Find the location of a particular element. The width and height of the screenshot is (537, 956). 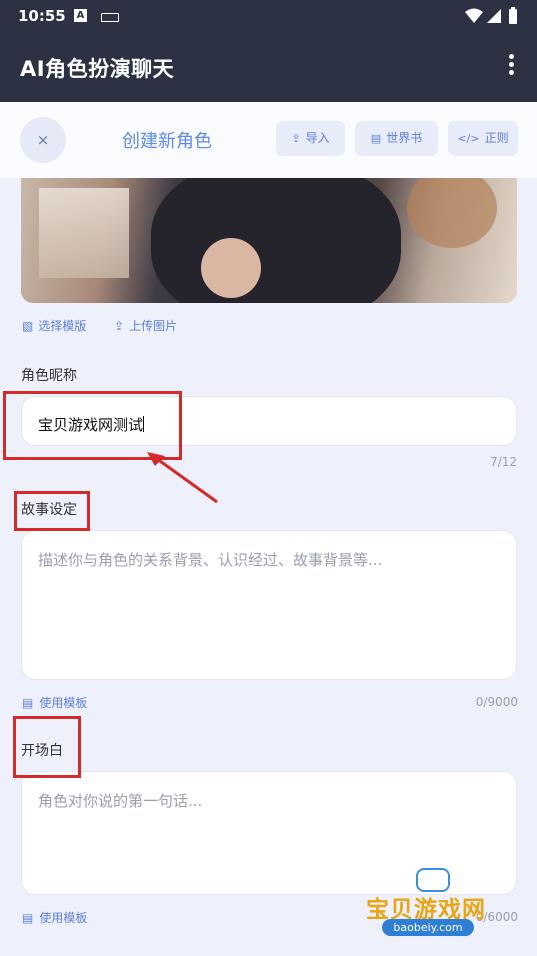

code-icon: </> is located at coordinates (468, 138).